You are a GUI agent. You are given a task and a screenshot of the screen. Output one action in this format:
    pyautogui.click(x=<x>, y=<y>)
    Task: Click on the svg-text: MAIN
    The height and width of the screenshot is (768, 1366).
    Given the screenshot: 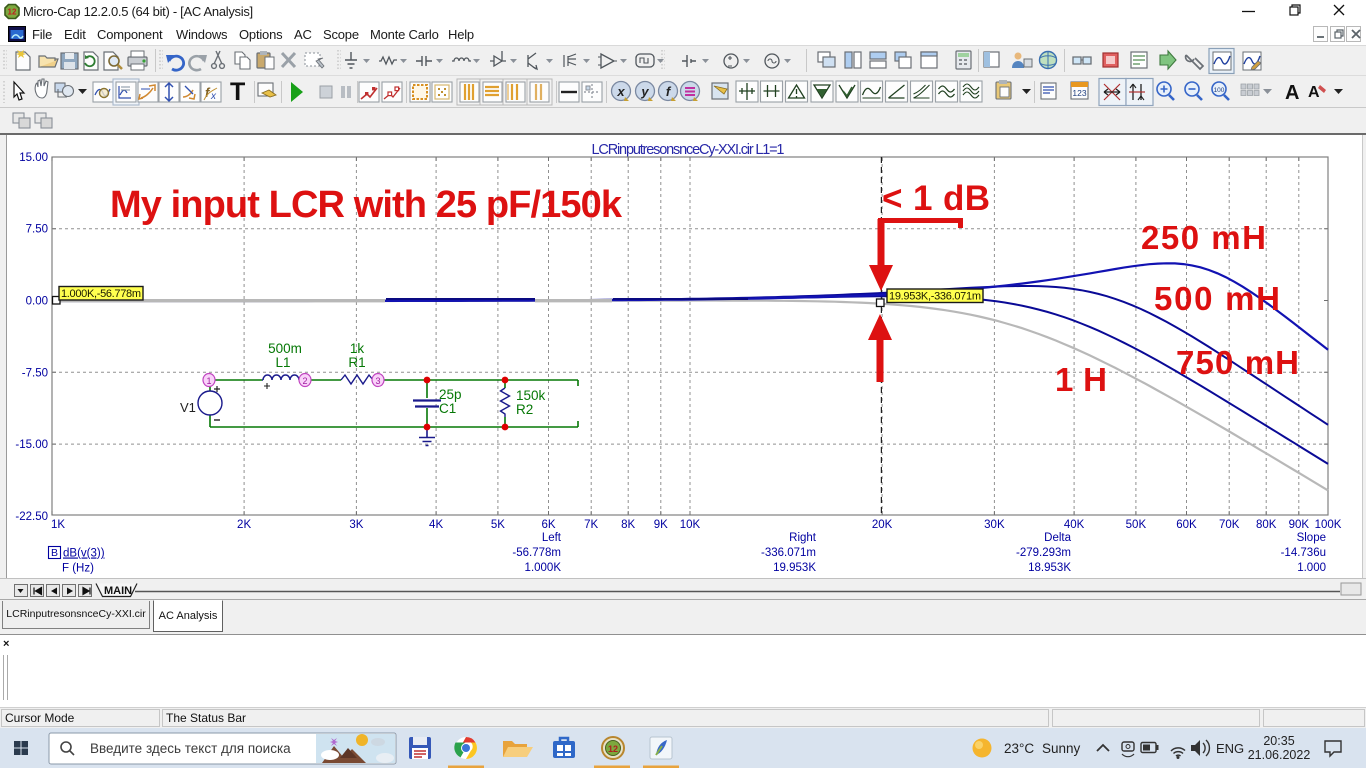 What is the action you would take?
    pyautogui.click(x=118, y=591)
    